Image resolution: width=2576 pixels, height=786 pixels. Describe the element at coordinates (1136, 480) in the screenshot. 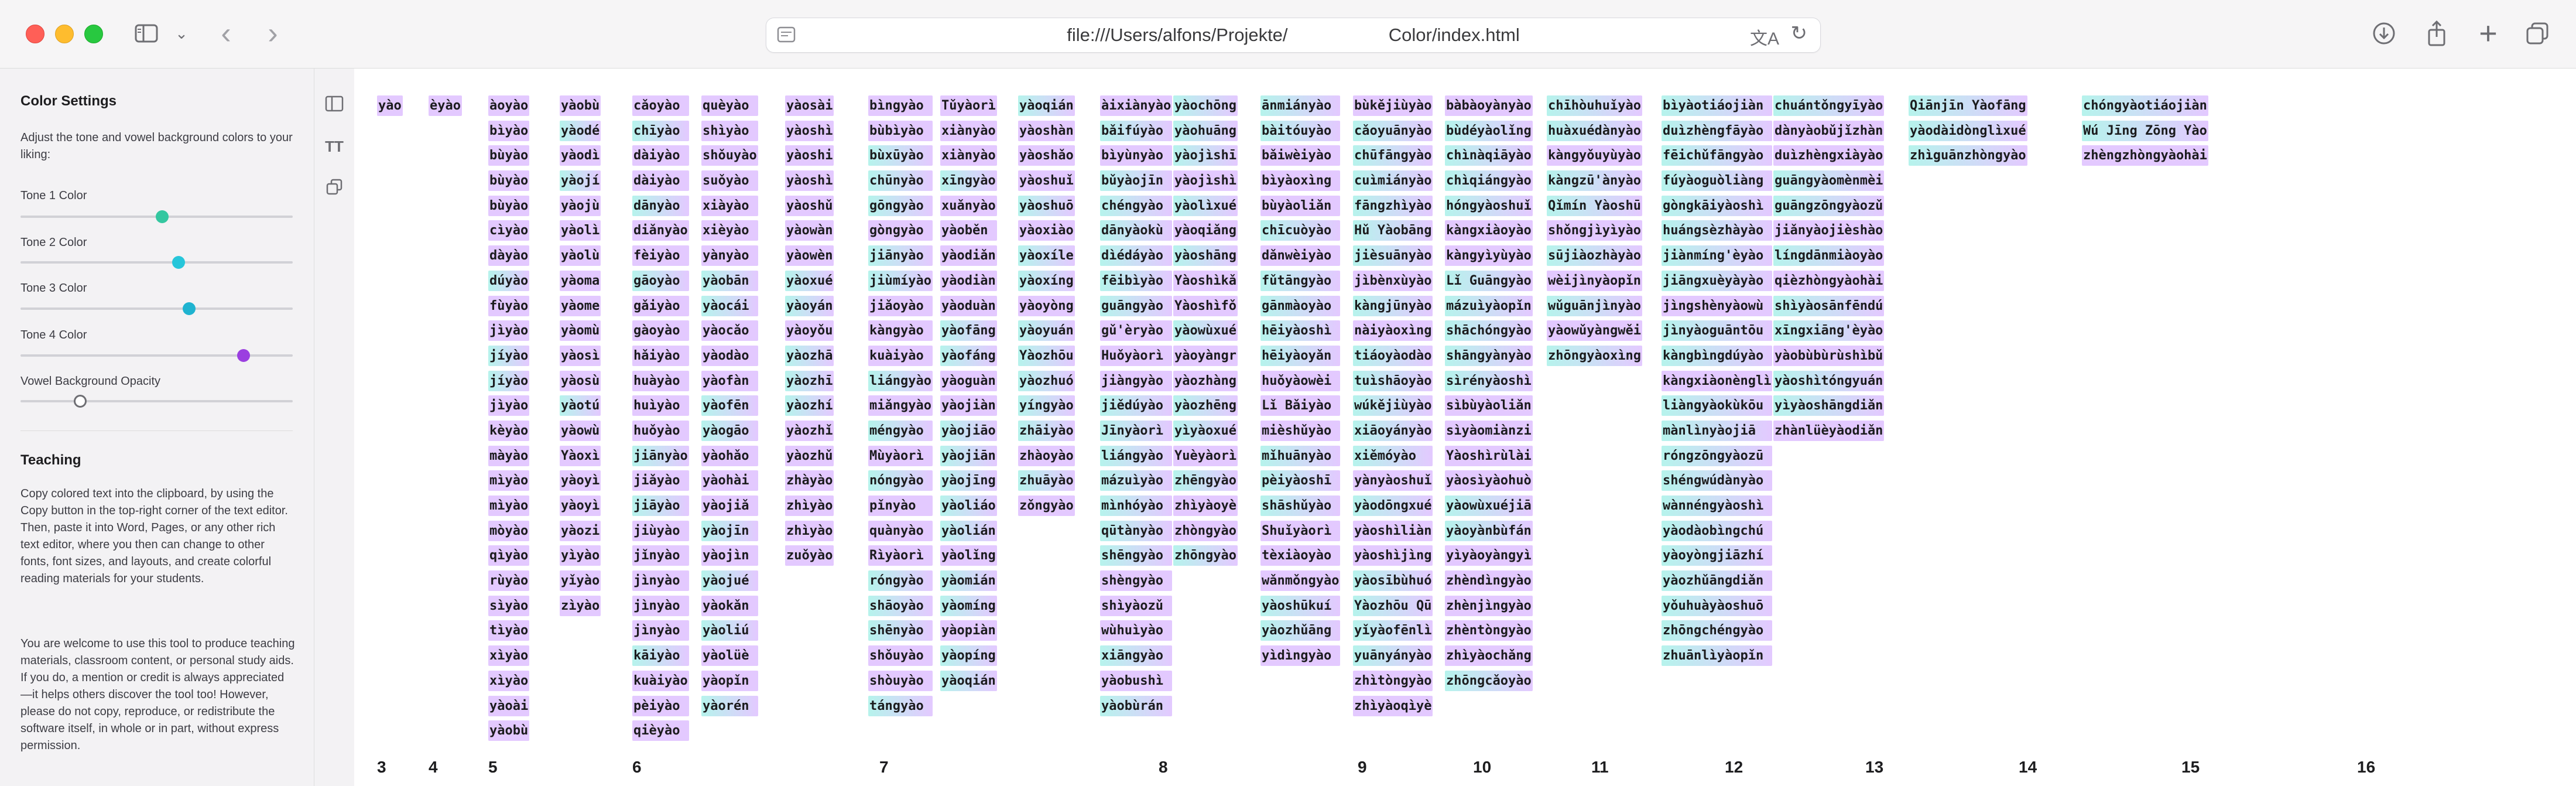

I see `pinyin-word: mázuìyào` at that location.